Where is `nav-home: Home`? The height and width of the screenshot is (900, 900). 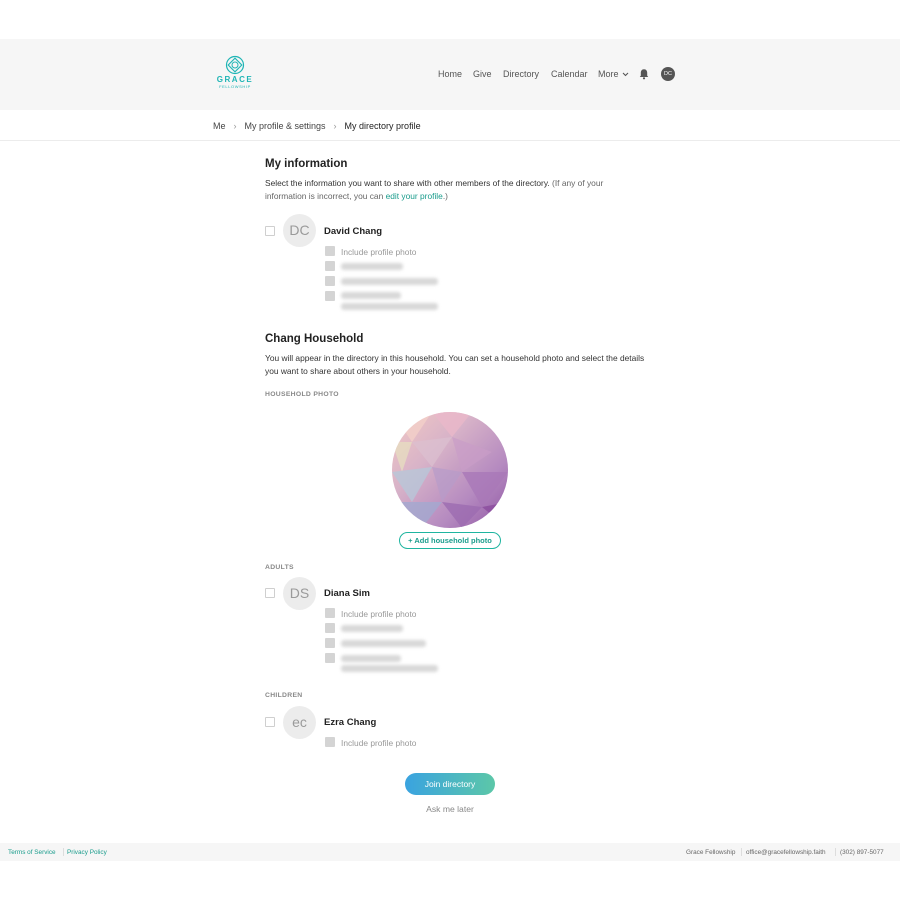 nav-home: Home is located at coordinates (450, 74).